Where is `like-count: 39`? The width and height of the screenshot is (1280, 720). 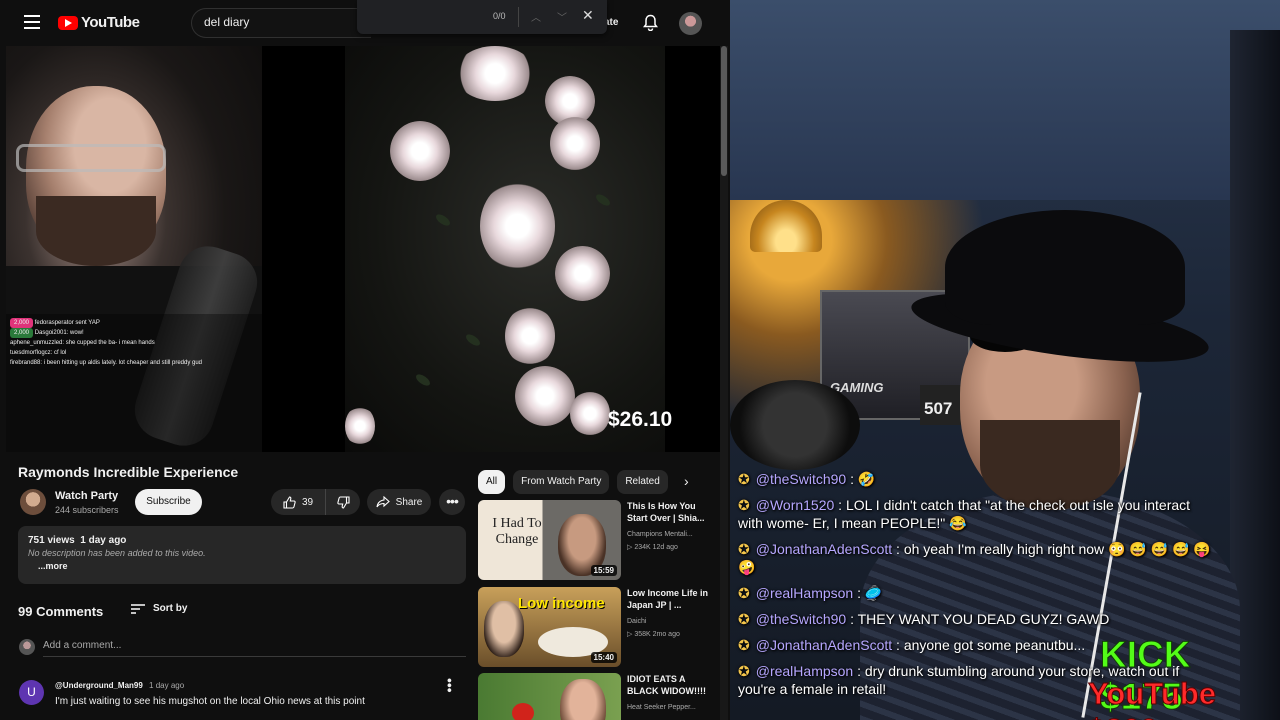
like-count: 39 is located at coordinates (307, 502).